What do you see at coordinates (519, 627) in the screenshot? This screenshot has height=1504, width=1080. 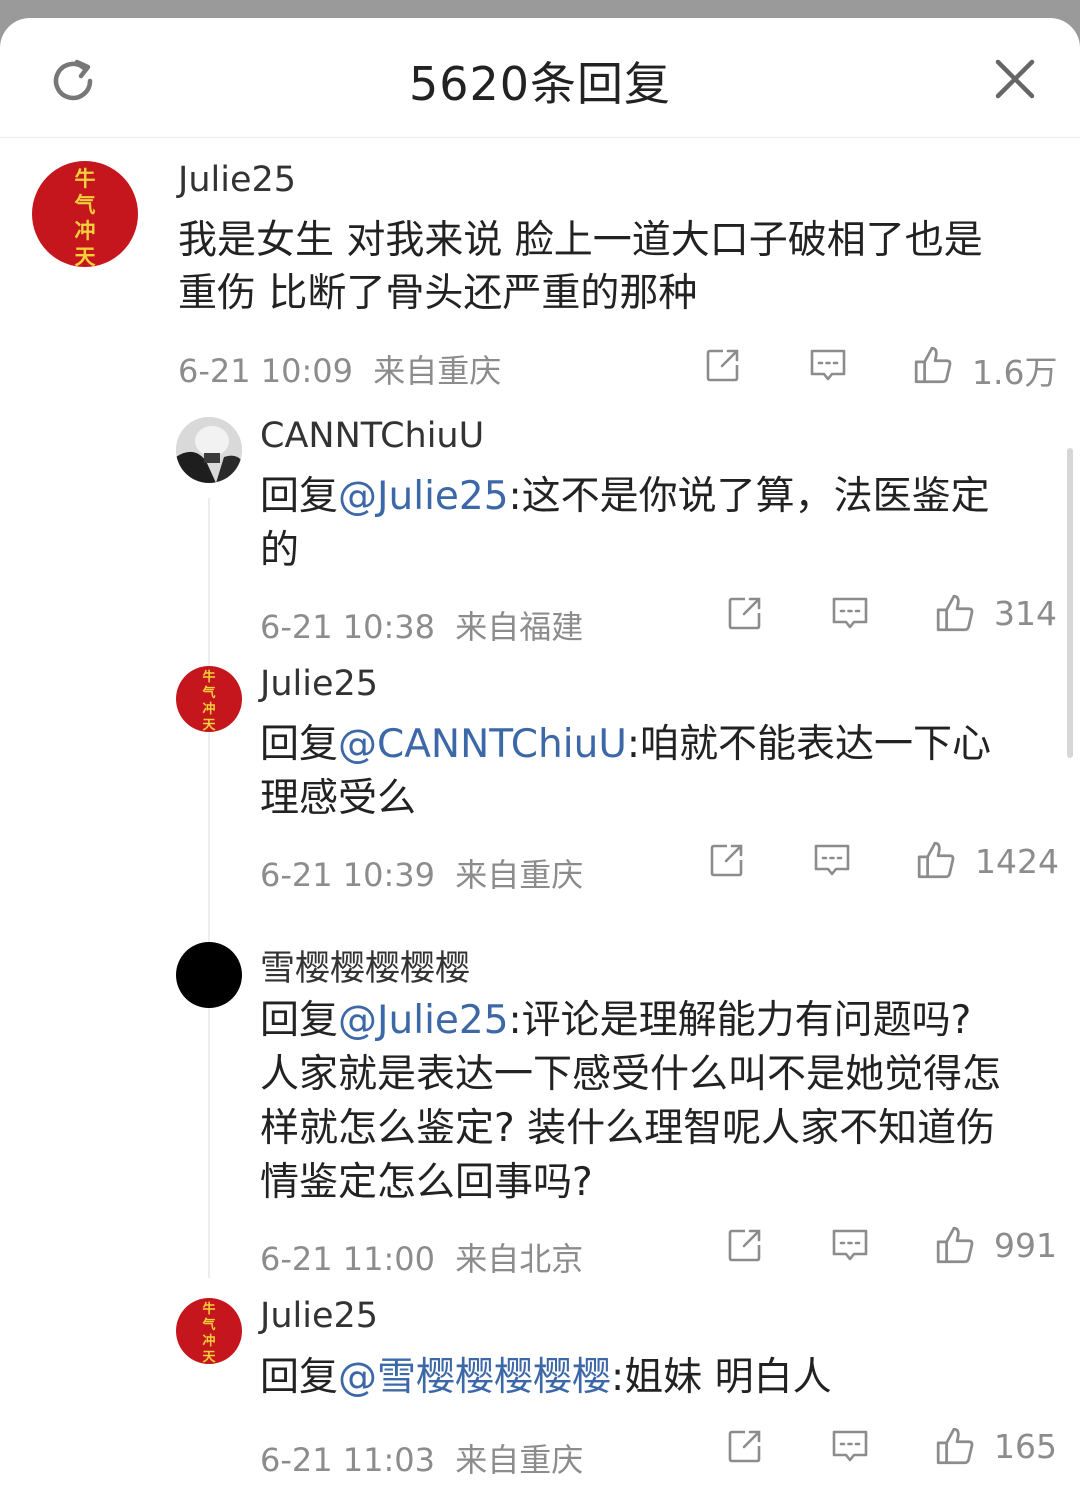 I see `location: 来自福建` at bounding box center [519, 627].